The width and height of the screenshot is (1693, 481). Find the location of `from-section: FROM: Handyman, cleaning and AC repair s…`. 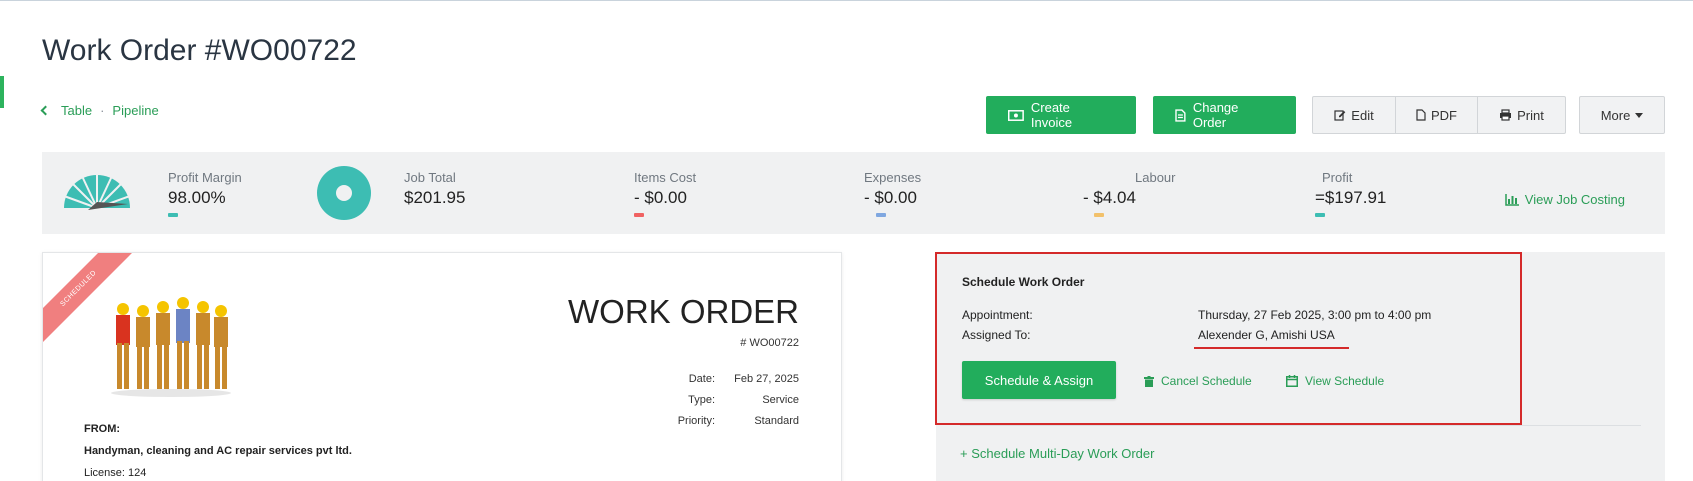

from-section: FROM: Handyman, cleaning and AC repair s… is located at coordinates (218, 452).